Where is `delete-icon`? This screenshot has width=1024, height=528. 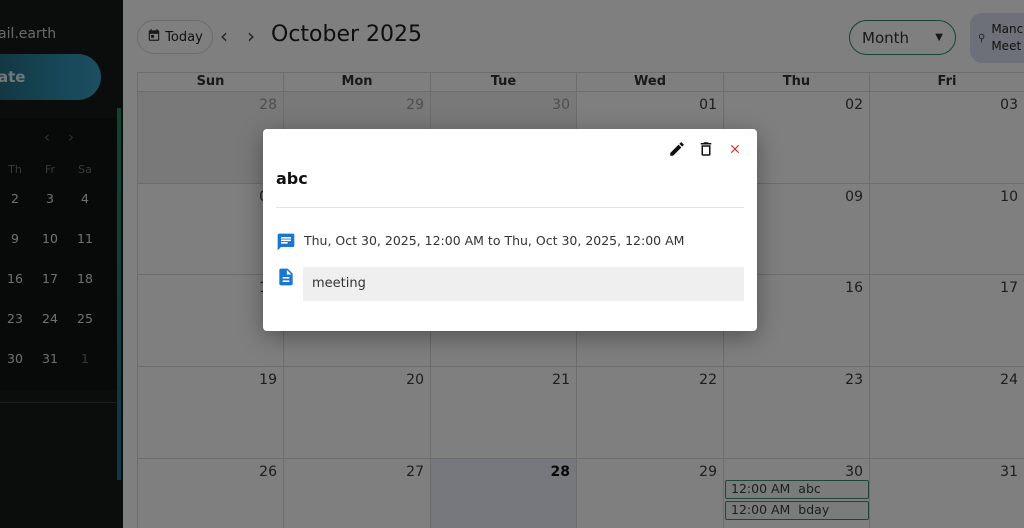 delete-icon is located at coordinates (706, 149).